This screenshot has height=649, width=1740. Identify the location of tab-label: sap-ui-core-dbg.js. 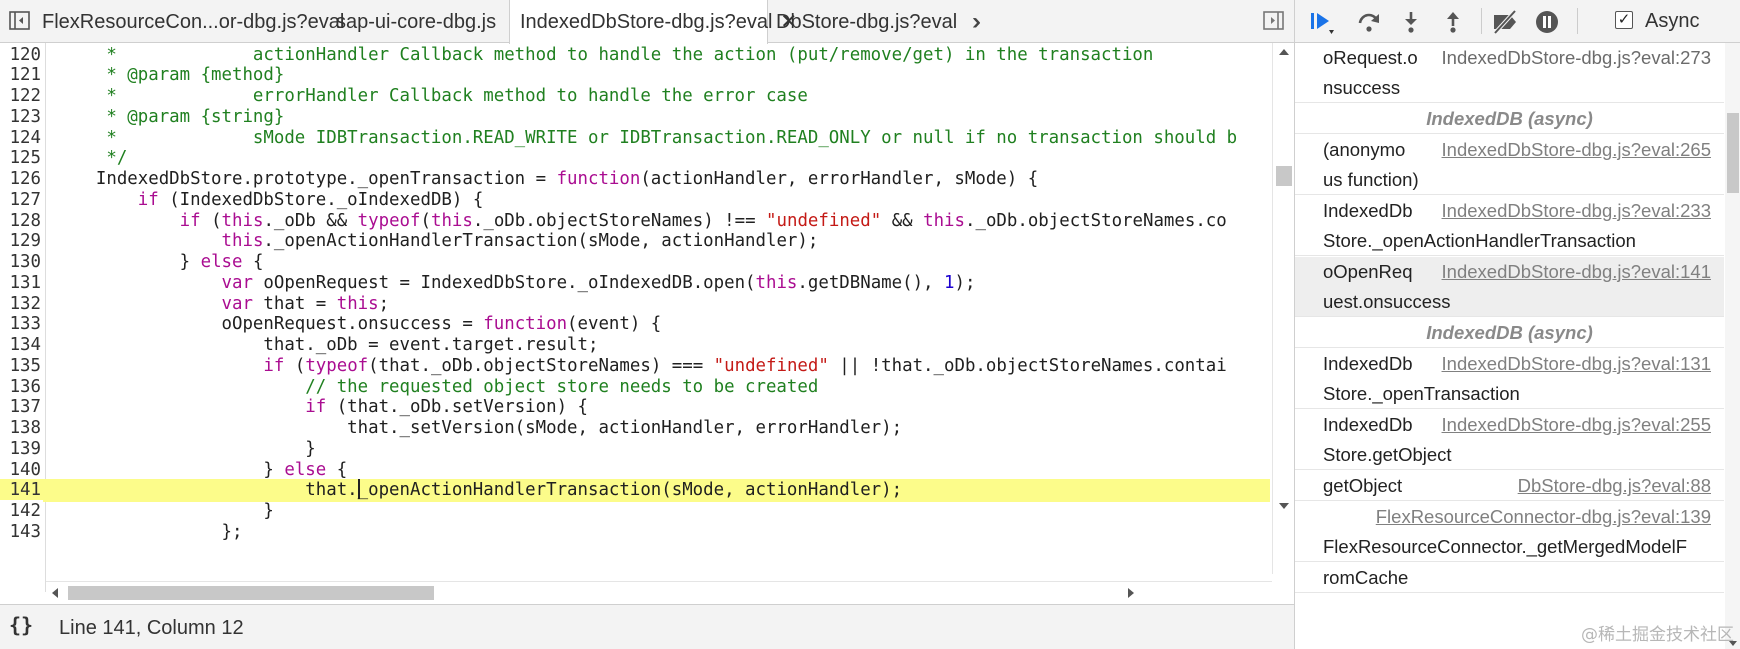
(416, 22).